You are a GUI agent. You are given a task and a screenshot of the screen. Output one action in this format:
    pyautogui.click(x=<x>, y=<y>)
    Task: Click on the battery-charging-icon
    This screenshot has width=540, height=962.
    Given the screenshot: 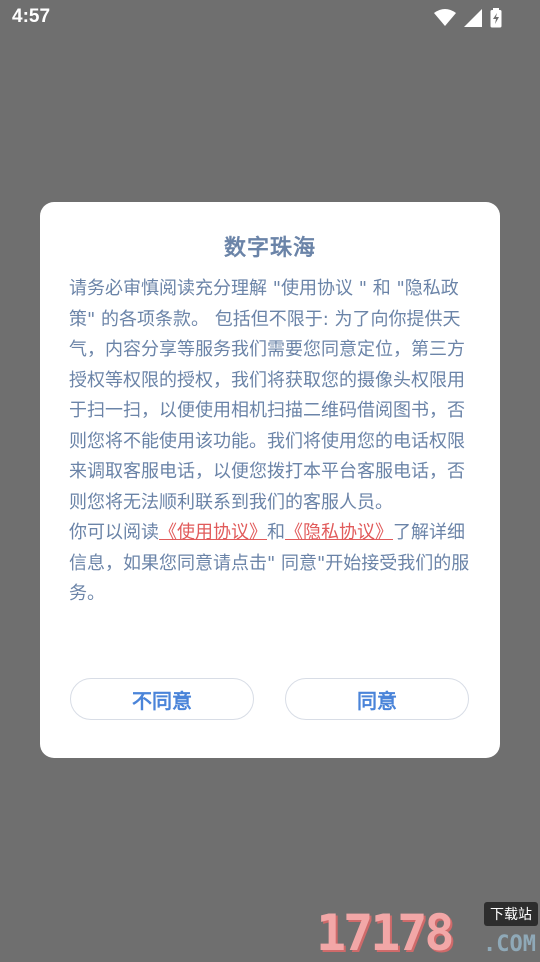 What is the action you would take?
    pyautogui.click(x=496, y=18)
    